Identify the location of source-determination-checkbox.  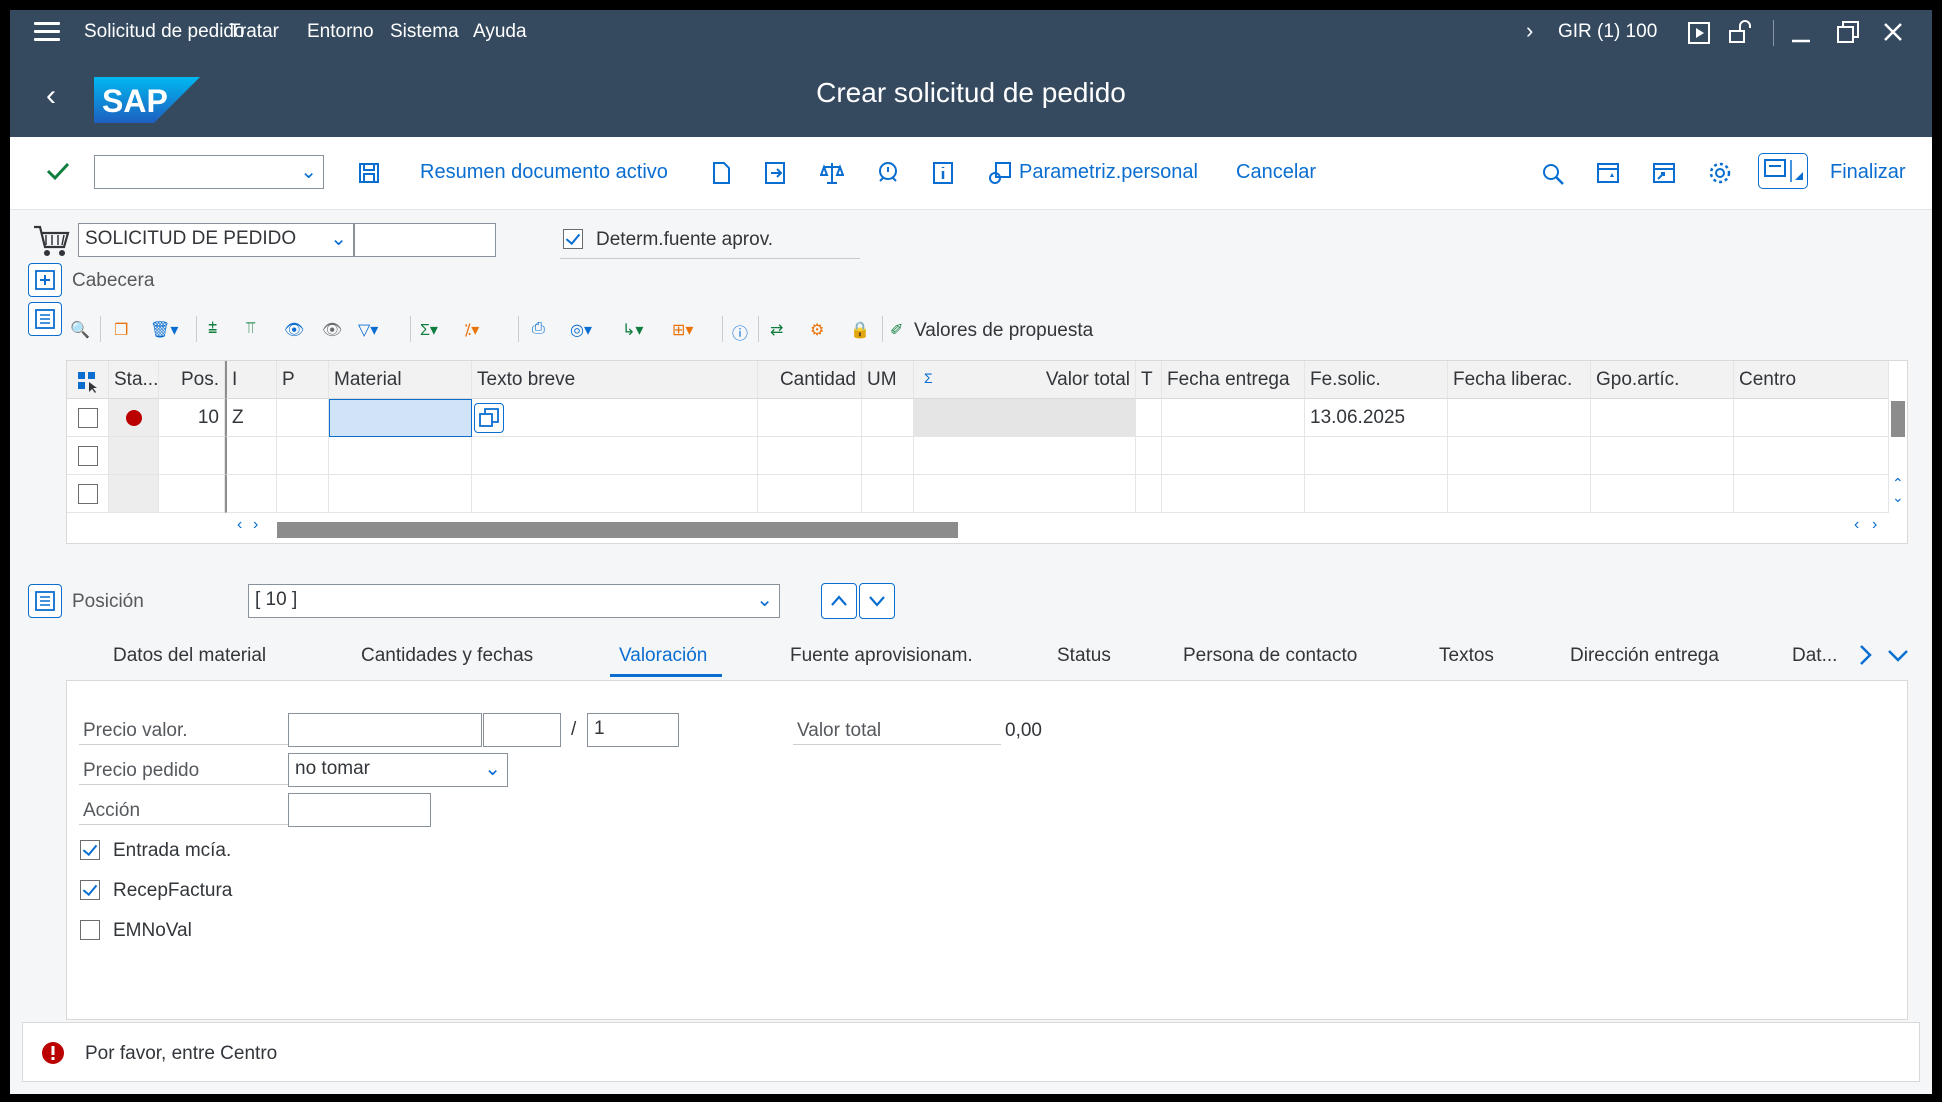
(573, 239).